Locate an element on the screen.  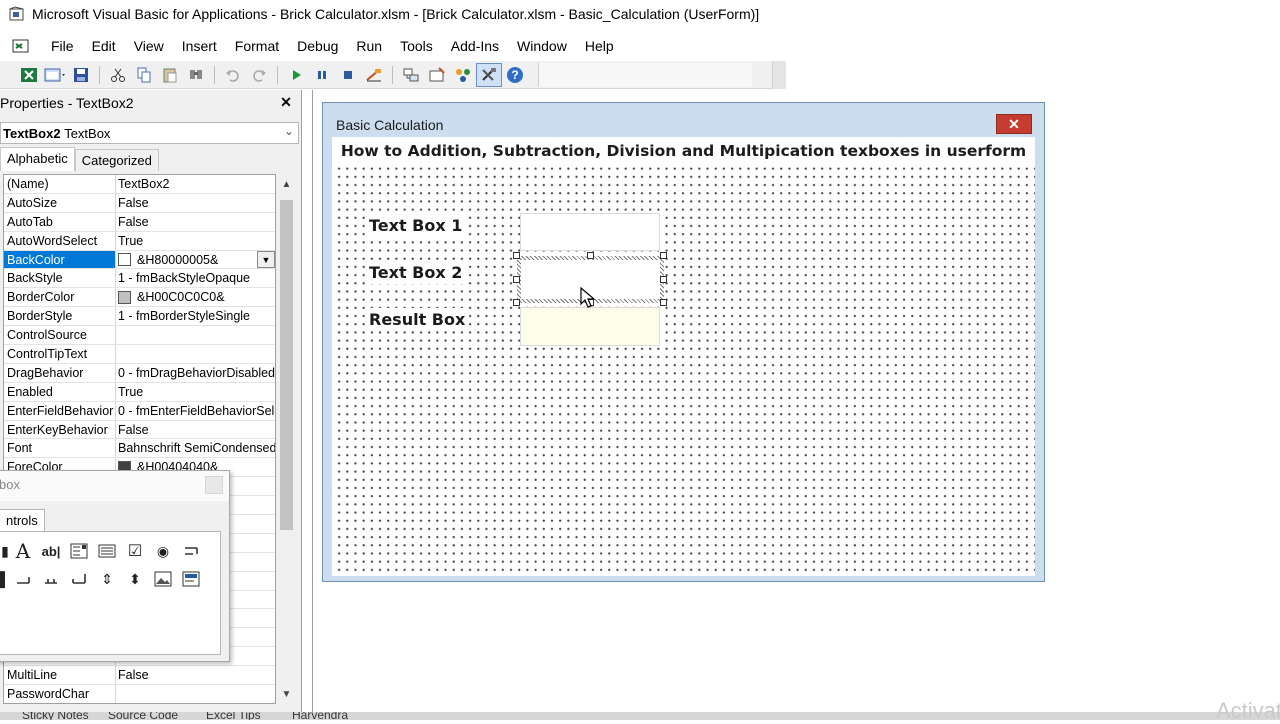
resize-handle-w is located at coordinates (516, 279).